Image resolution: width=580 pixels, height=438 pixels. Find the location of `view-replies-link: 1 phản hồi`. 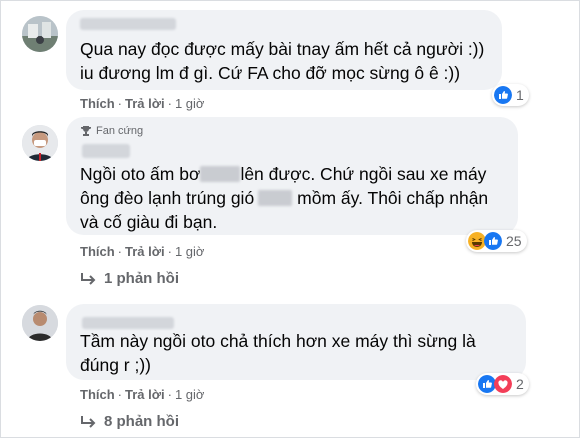

view-replies-link: 1 phản hồi is located at coordinates (129, 278).